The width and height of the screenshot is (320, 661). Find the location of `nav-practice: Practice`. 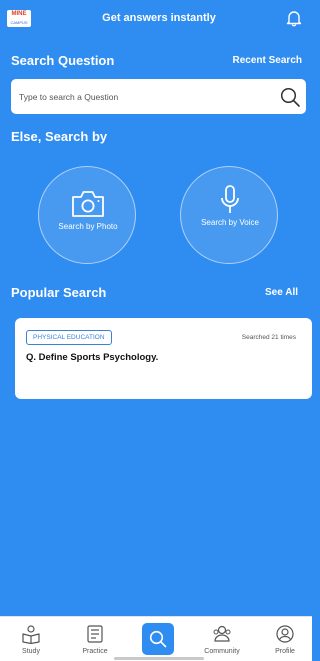

nav-practice: Practice is located at coordinates (95, 641).